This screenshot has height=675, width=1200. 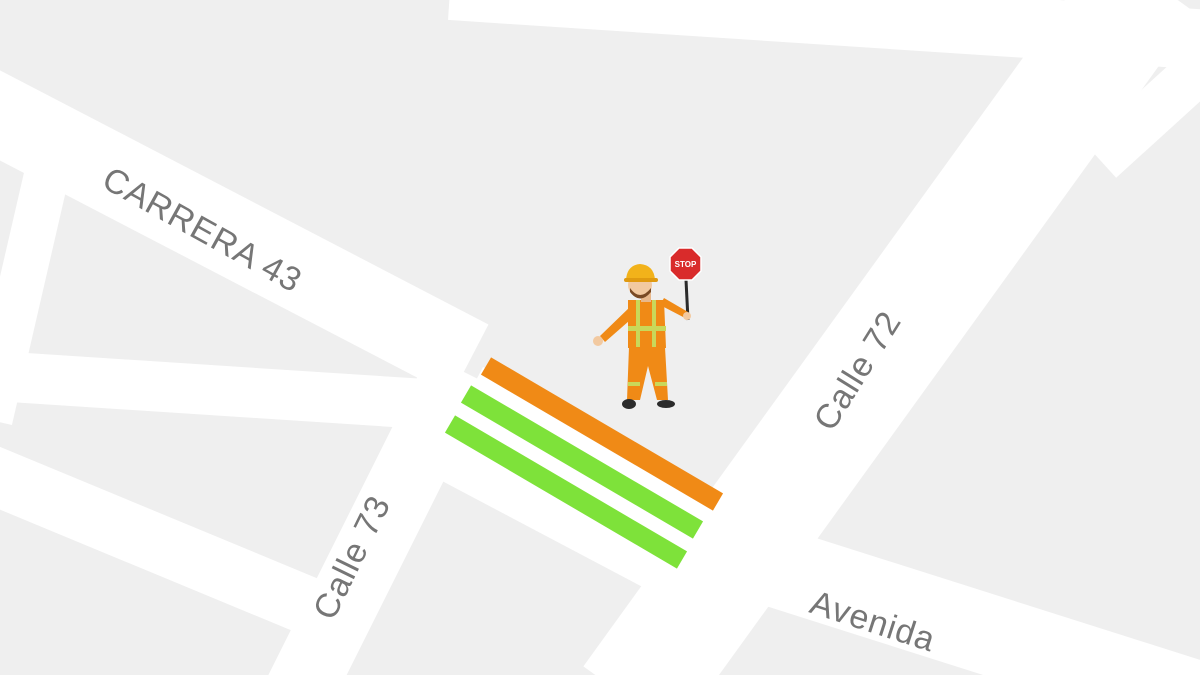 What do you see at coordinates (638, 324) in the screenshot?
I see `worker-vest-reflective-stripe-left` at bounding box center [638, 324].